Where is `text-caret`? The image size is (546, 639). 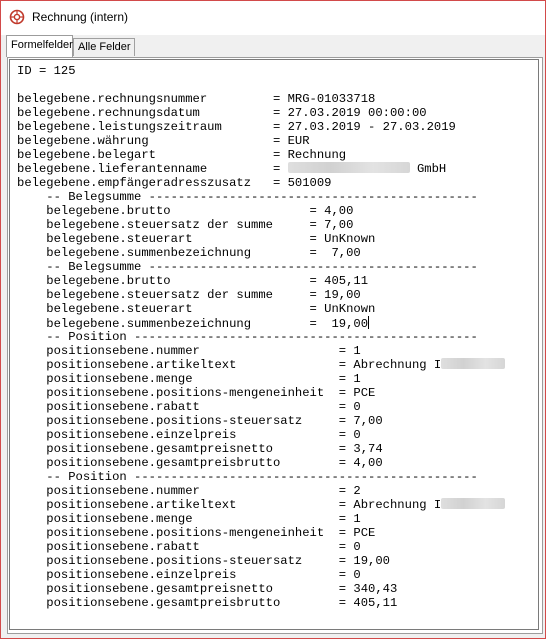
text-caret is located at coordinates (369, 322).